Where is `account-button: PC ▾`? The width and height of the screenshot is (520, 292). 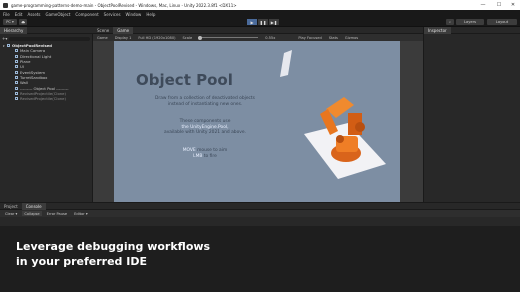 account-button: PC ▾ is located at coordinates (10, 22).